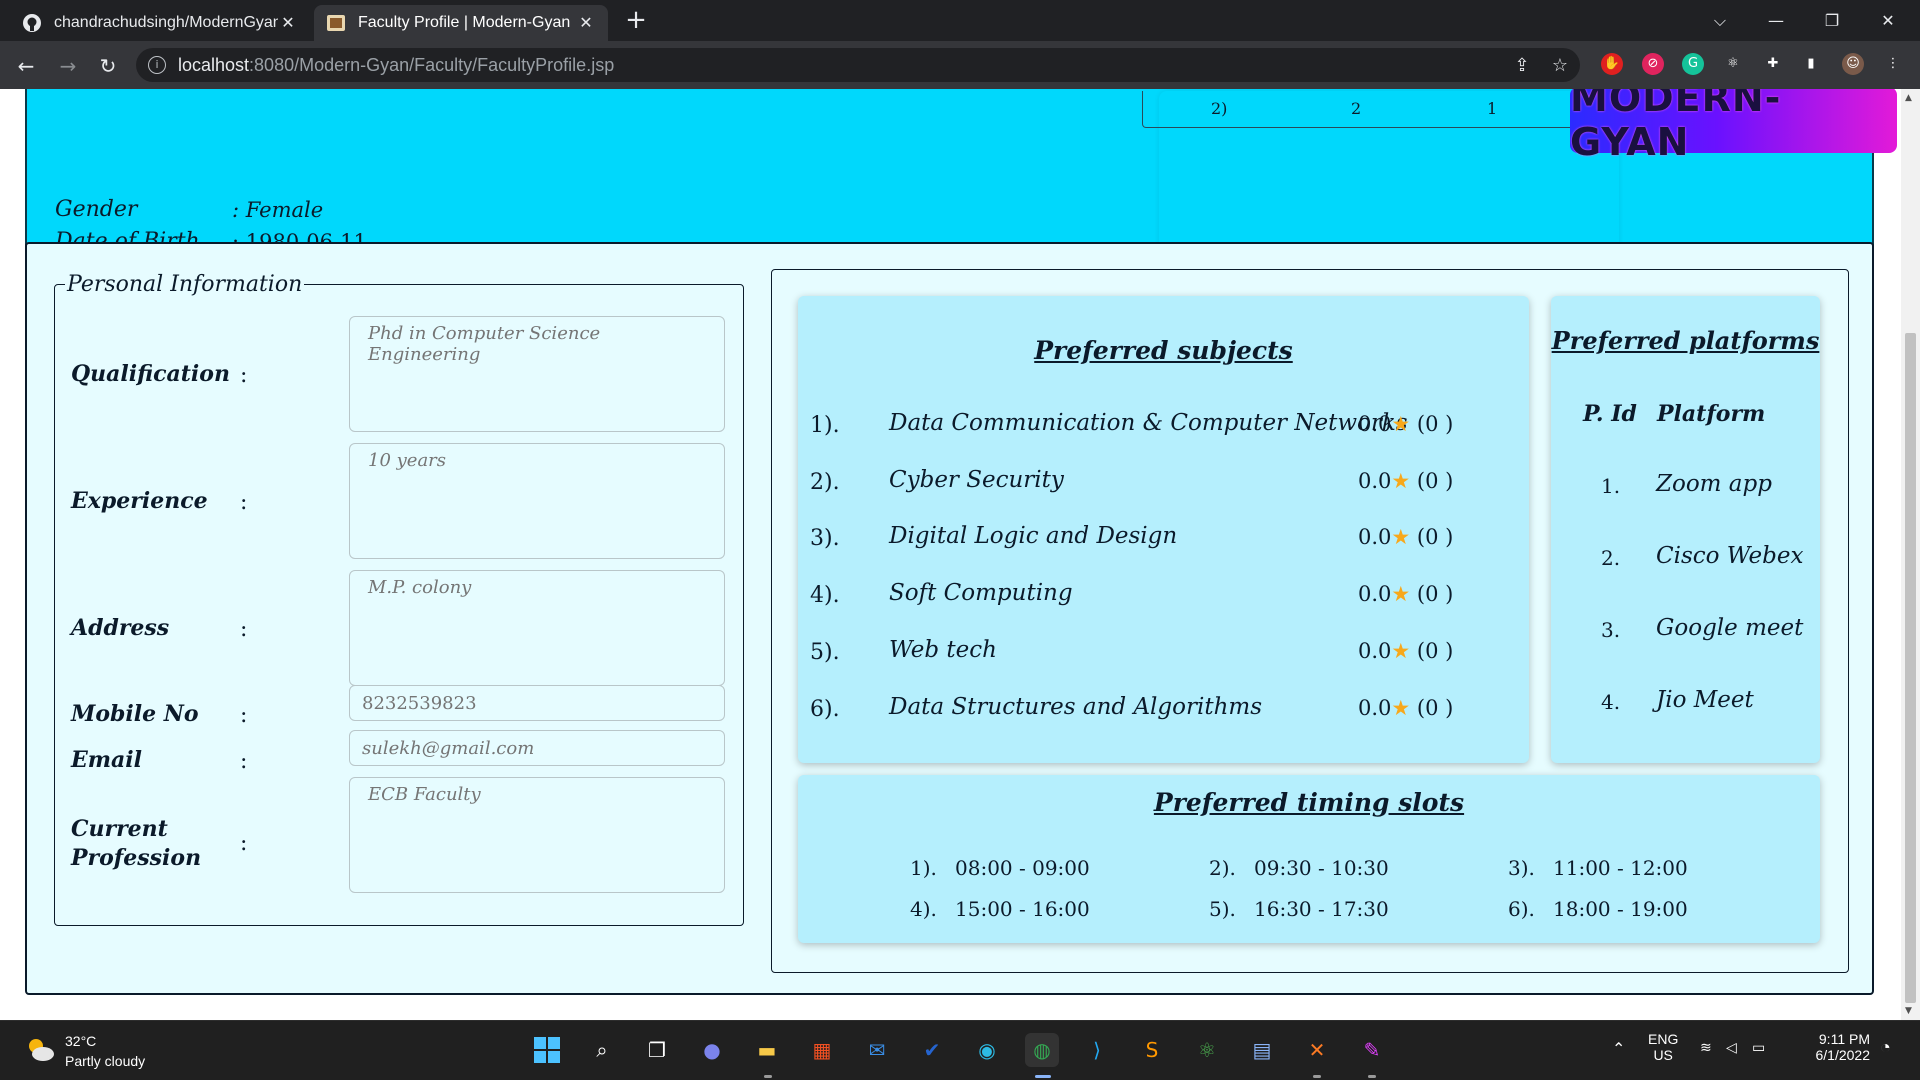 The image size is (1920, 1080). Describe the element at coordinates (1893, 64) in the screenshot. I see `browser-menu-icon: ⋮` at that location.